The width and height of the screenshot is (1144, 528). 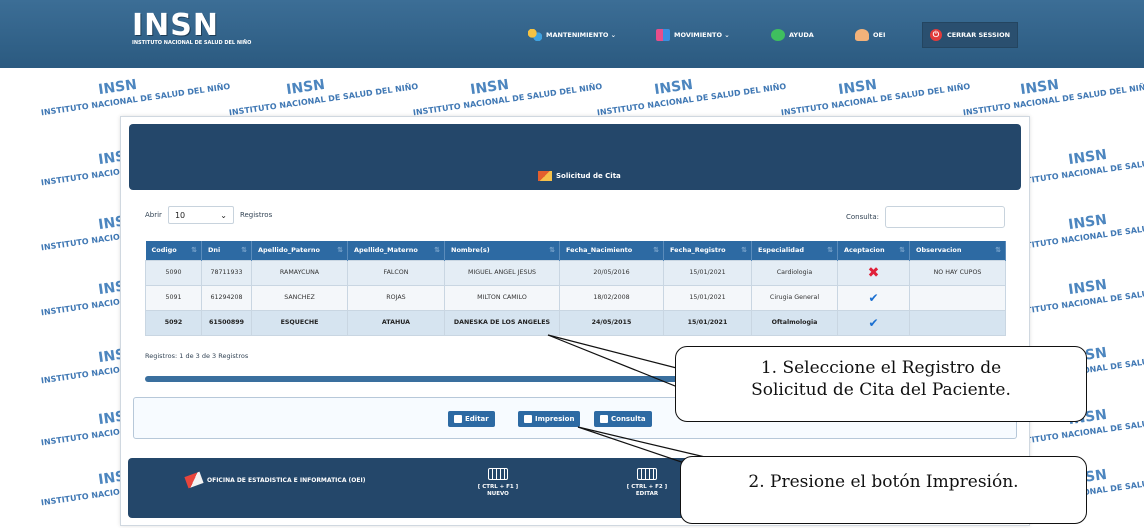 What do you see at coordinates (226, 250) in the screenshot?
I see `col-header: Dni ⇅` at bounding box center [226, 250].